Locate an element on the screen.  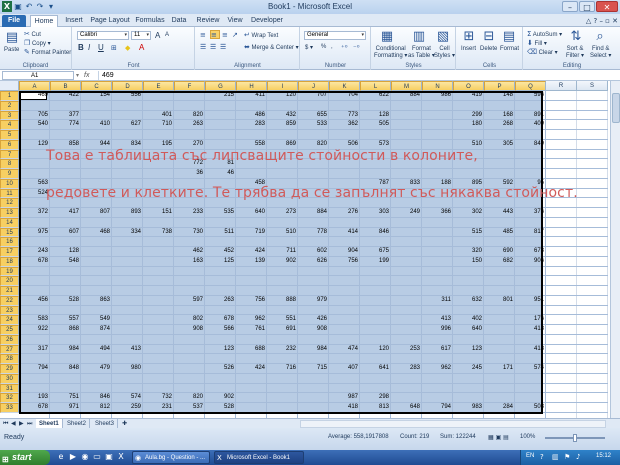
cell-p15: 485 is located at coordinates (499, 233).